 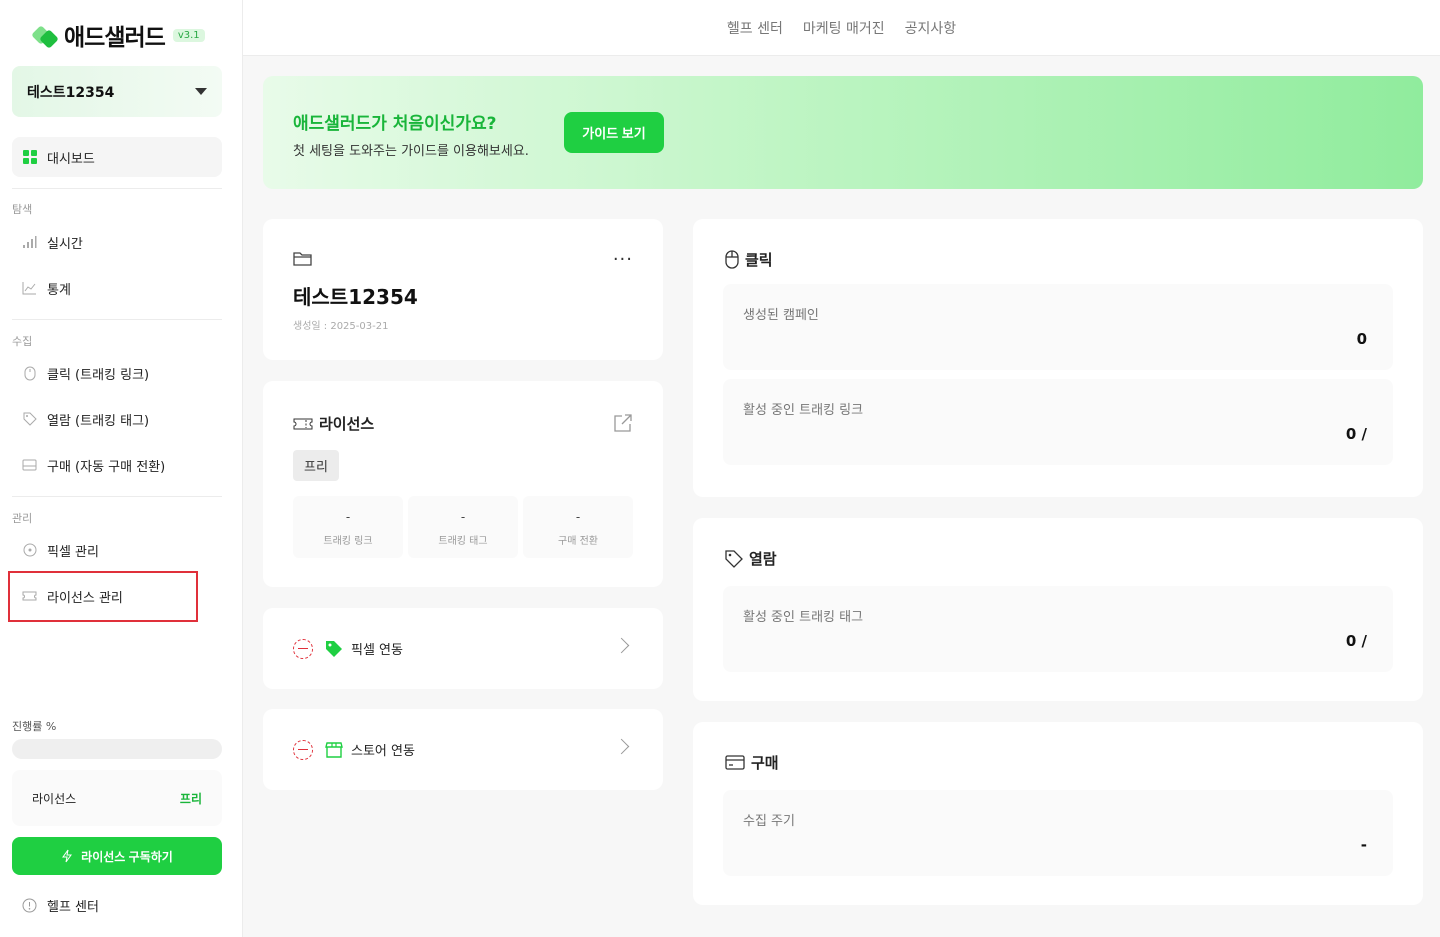 I want to click on top-nav-help-center: 헬프 센터, so click(x=755, y=28).